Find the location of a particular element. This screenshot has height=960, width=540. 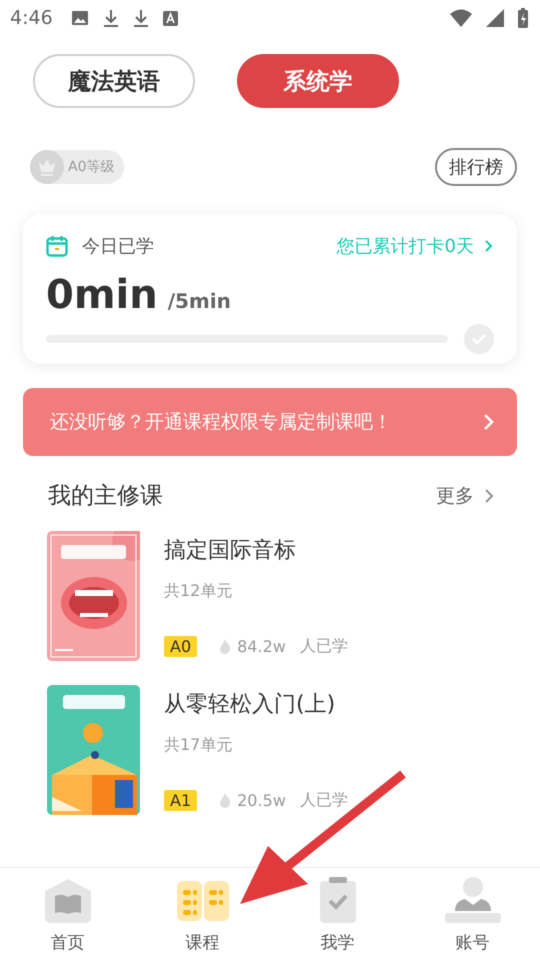

image-icon is located at coordinates (79, 18).